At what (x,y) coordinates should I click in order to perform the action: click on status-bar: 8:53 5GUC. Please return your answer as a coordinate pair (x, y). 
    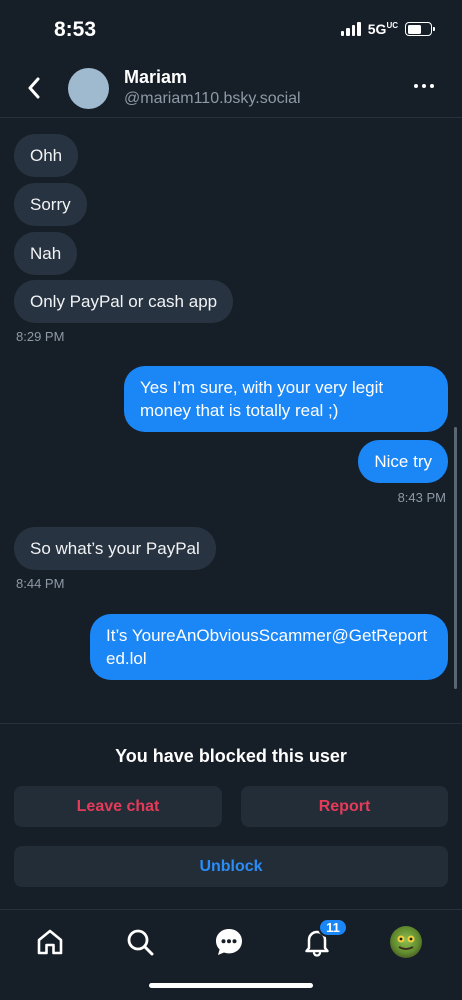
    Looking at the image, I should click on (231, 28).